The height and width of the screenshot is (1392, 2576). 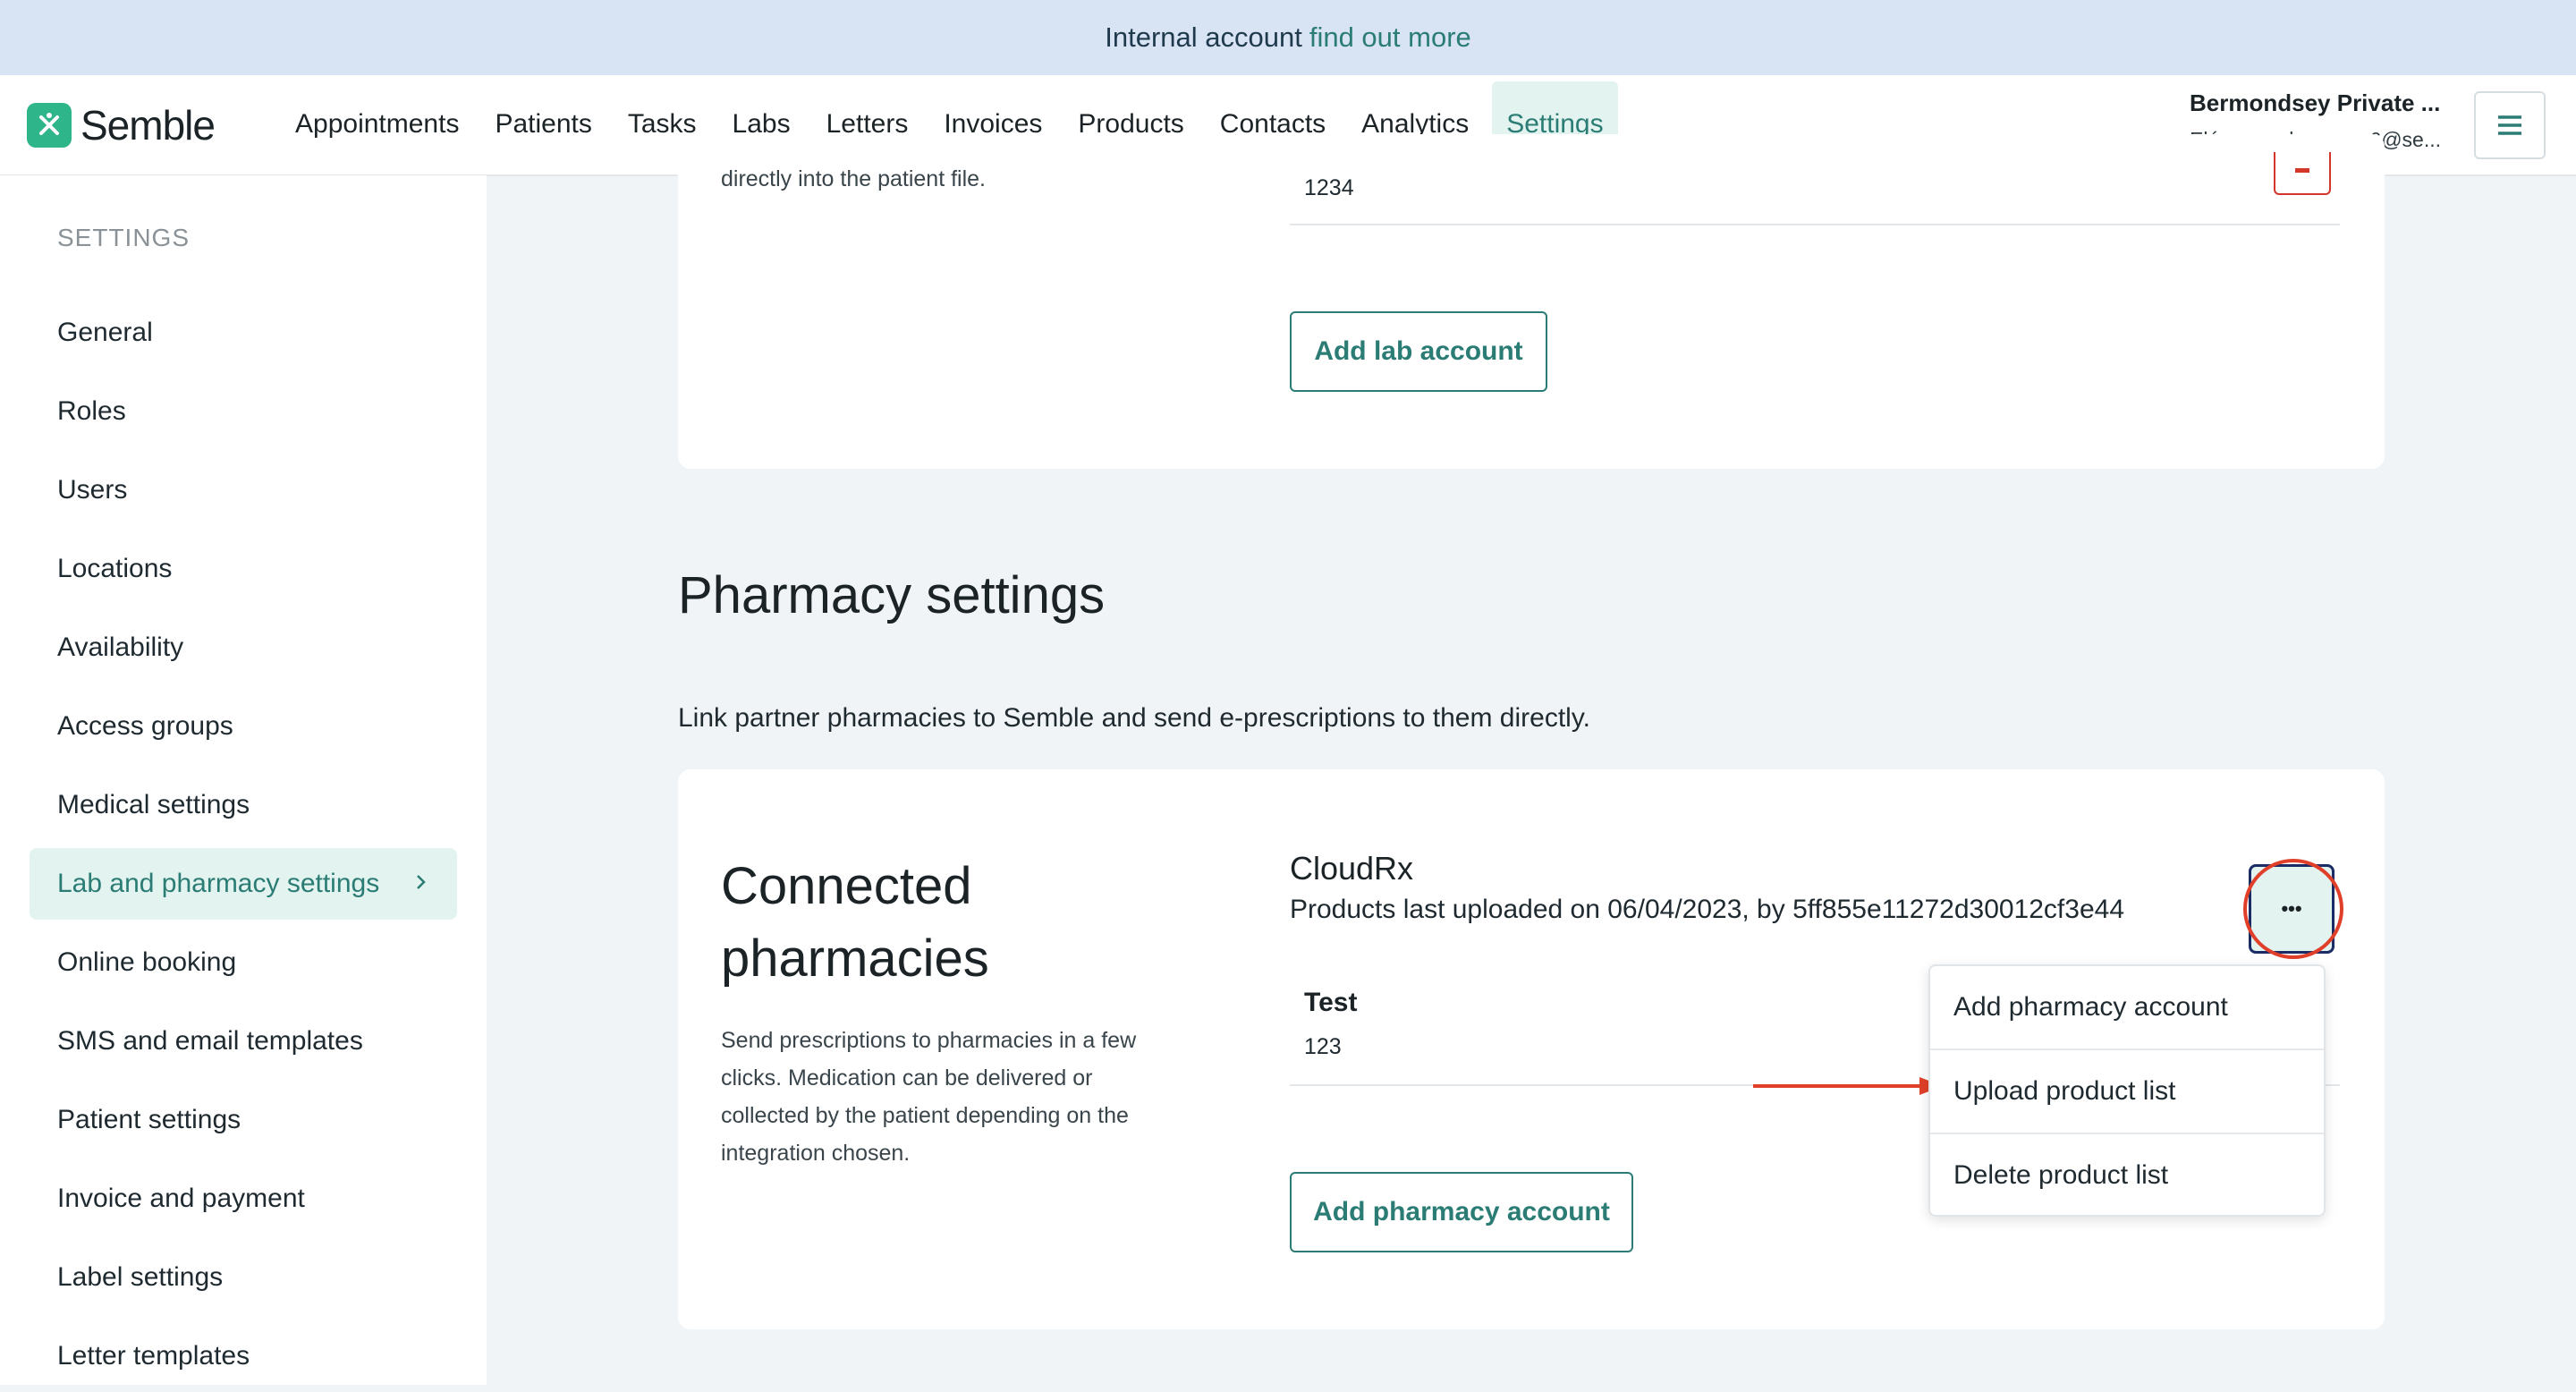 I want to click on arrow-annotation-icon, so click(x=1848, y=1086).